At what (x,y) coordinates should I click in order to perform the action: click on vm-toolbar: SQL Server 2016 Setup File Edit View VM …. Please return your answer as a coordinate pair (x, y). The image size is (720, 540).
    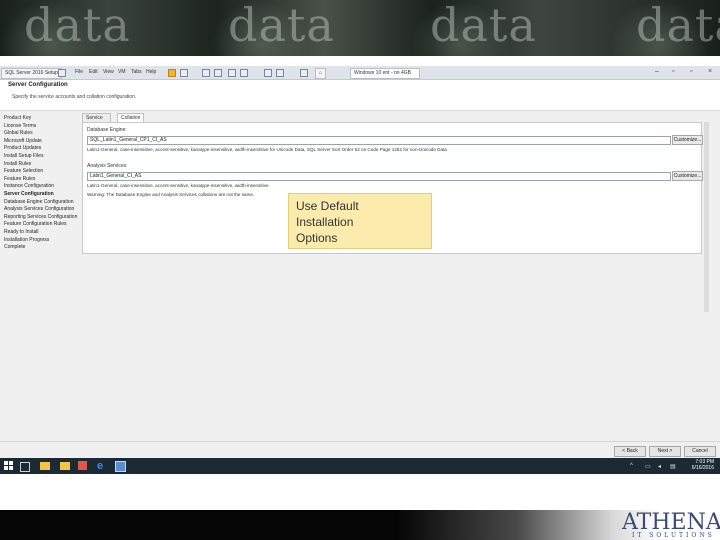
    Looking at the image, I should click on (360, 73).